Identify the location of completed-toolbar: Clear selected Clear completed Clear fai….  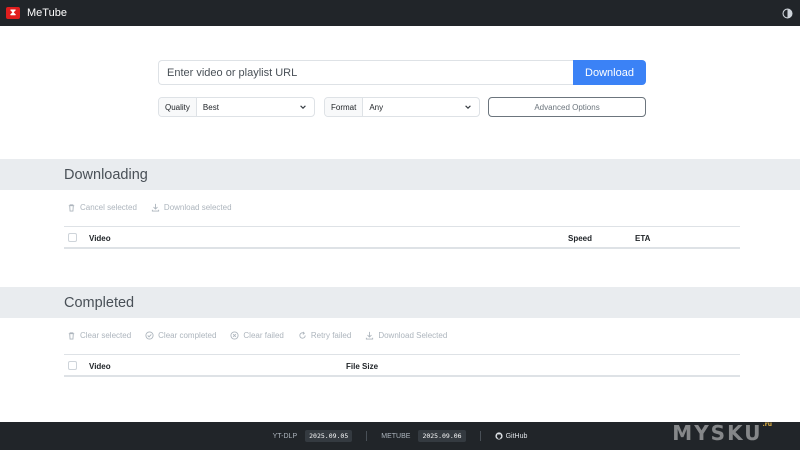
(257, 335).